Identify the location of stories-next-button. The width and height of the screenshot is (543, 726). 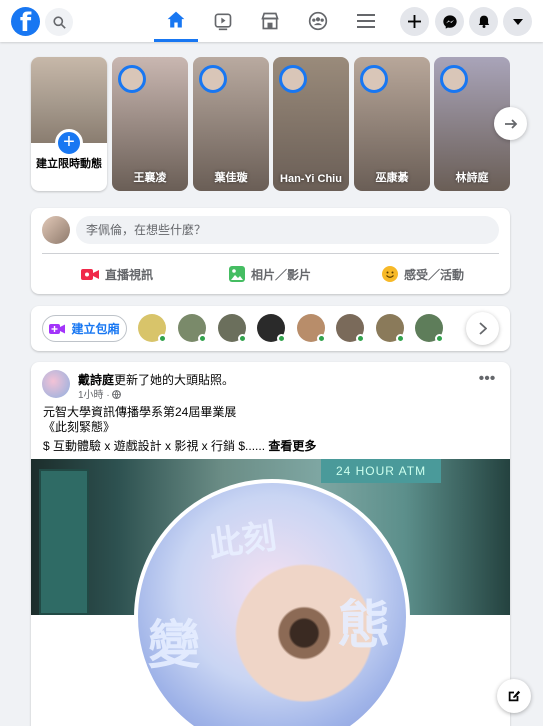
(510, 123).